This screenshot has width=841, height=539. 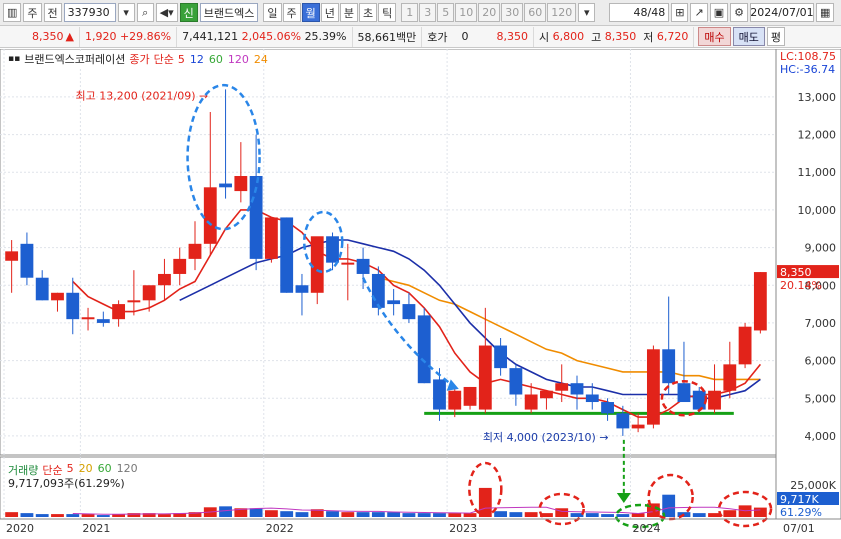 I want to click on calendar-icon: ▦, so click(x=825, y=12).